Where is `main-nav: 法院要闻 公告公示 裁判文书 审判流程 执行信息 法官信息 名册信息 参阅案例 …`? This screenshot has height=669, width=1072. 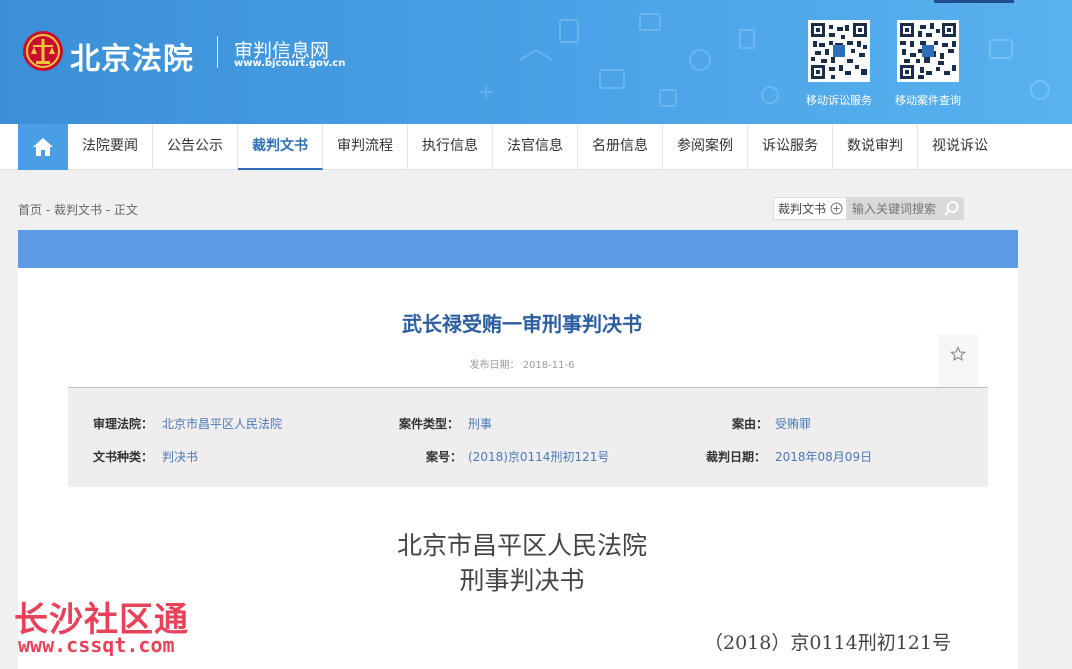 main-nav: 法院要闻 公告公示 裁判文书 审判流程 执行信息 法官信息 名册信息 参阅案例 … is located at coordinates (536, 147).